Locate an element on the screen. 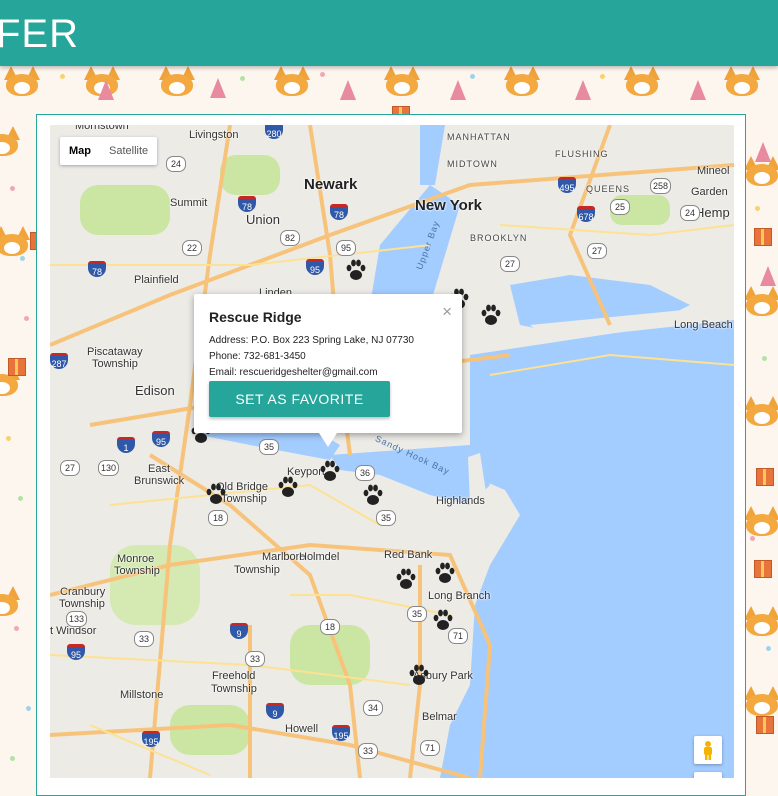 Image resolution: width=778 pixels, height=796 pixels. app-title: FER is located at coordinates (39, 34).